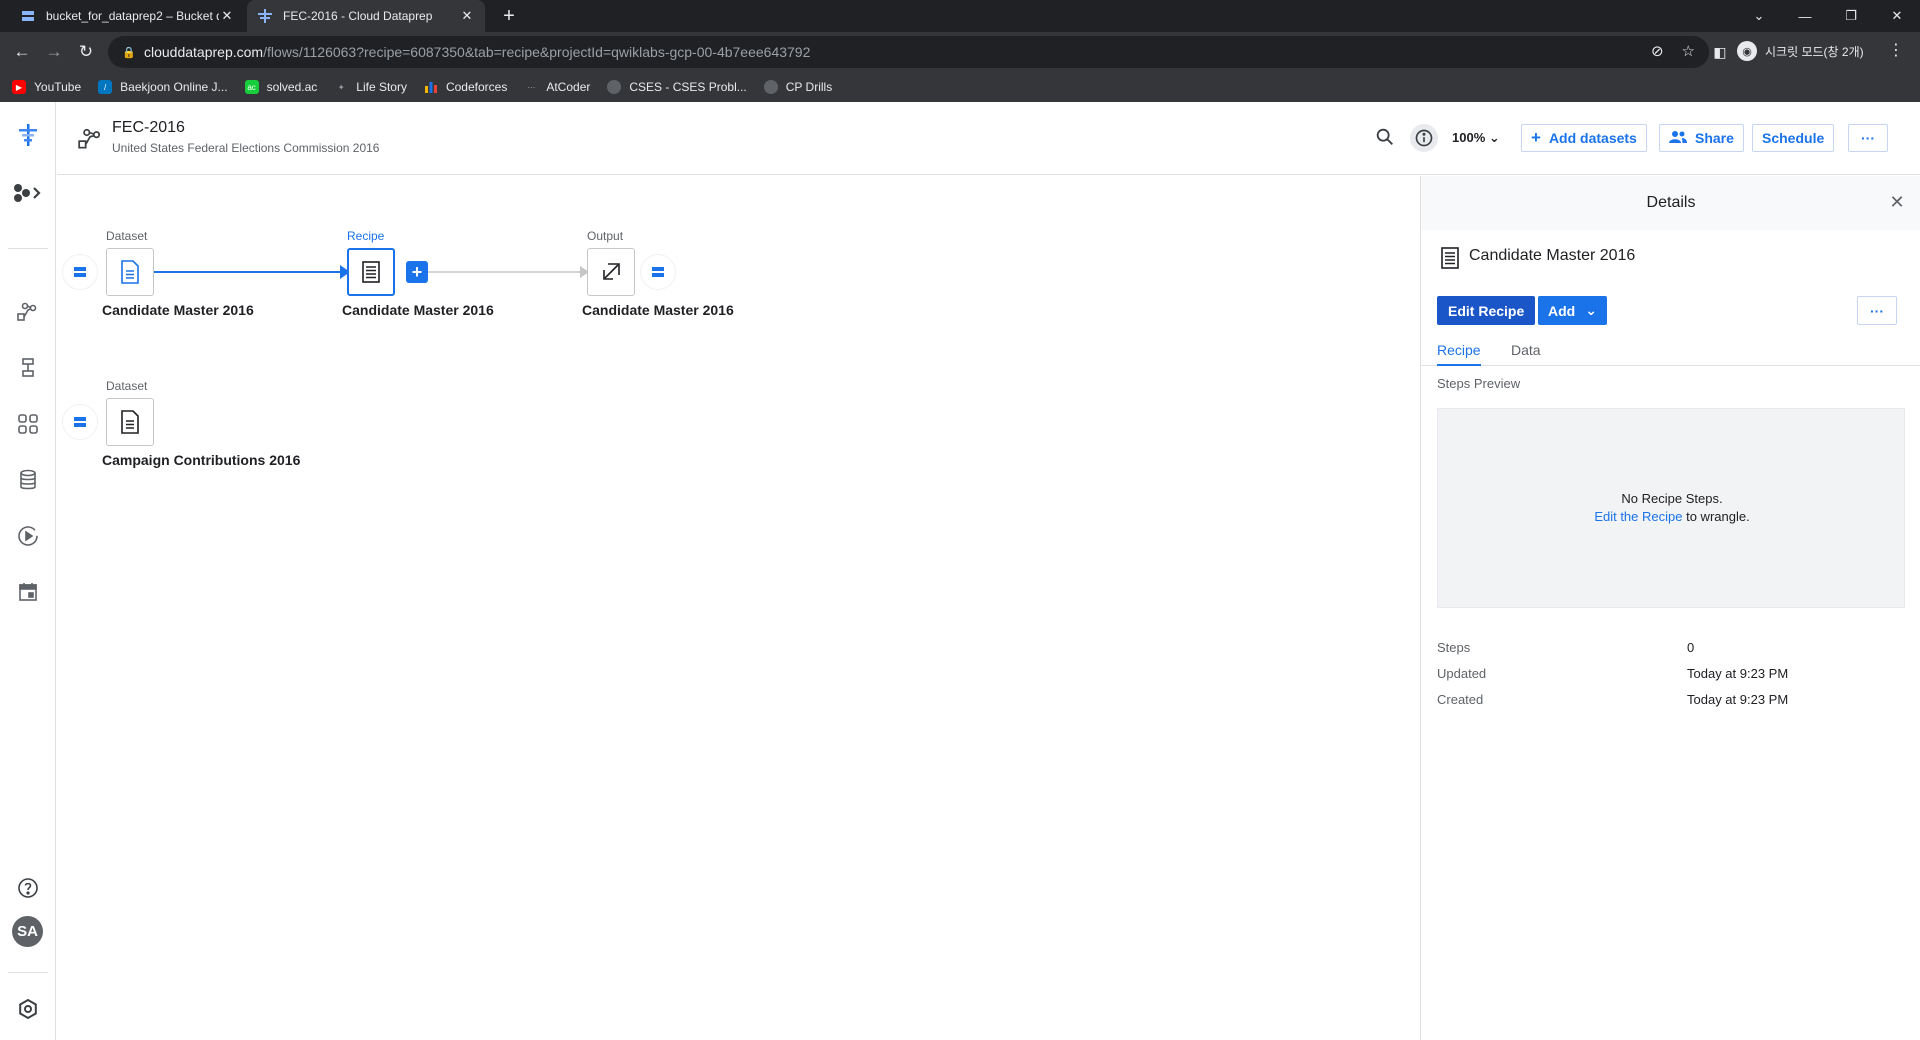 This screenshot has height=1040, width=1920. What do you see at coordinates (358, 16) in the screenshot?
I see `tab-title: FEC-2016 - Cloud Dataprep` at bounding box center [358, 16].